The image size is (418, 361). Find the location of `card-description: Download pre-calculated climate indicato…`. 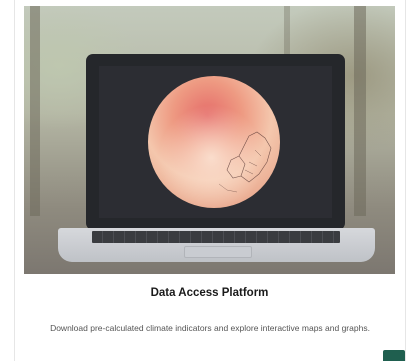

card-description: Download pre-calculated climate indicato… is located at coordinates (210, 328).